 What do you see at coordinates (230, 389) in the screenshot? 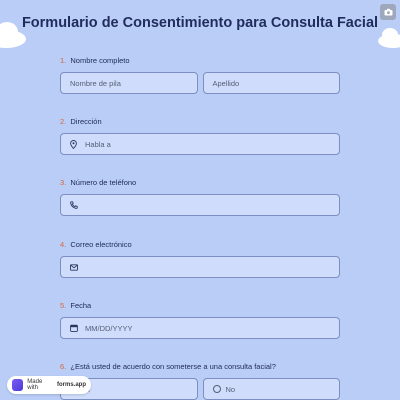
I see `option-label: No` at bounding box center [230, 389].